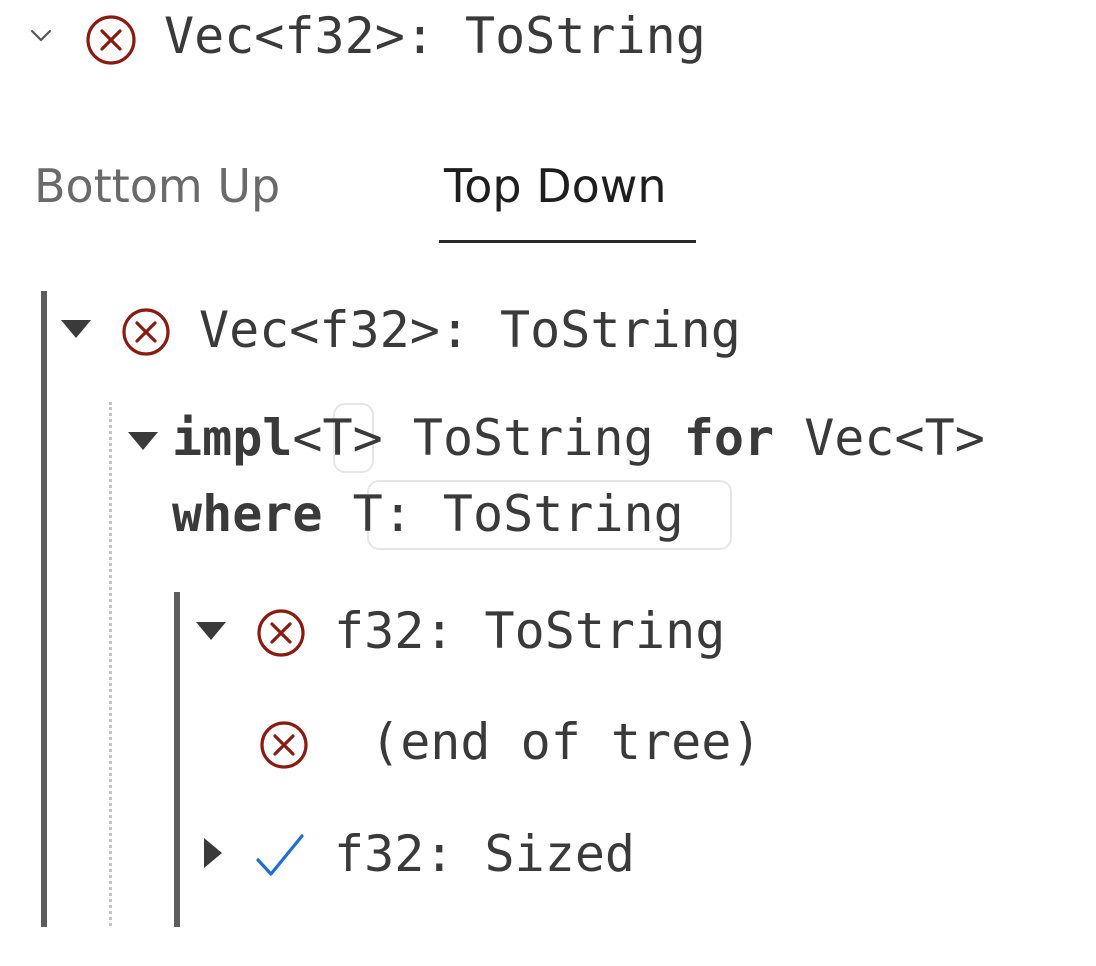 The height and width of the screenshot is (966, 1096). I want to click on impl-lt: <, so click(307, 438).